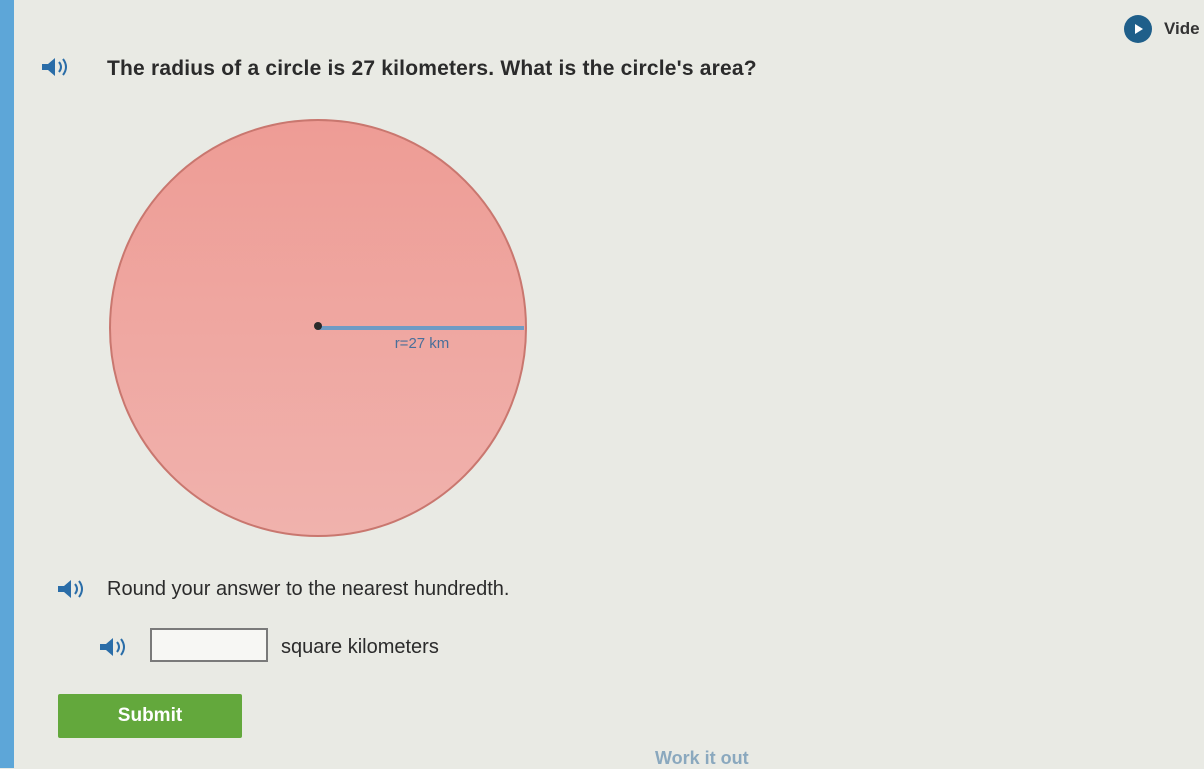  What do you see at coordinates (209, 645) in the screenshot?
I see `answer-input` at bounding box center [209, 645].